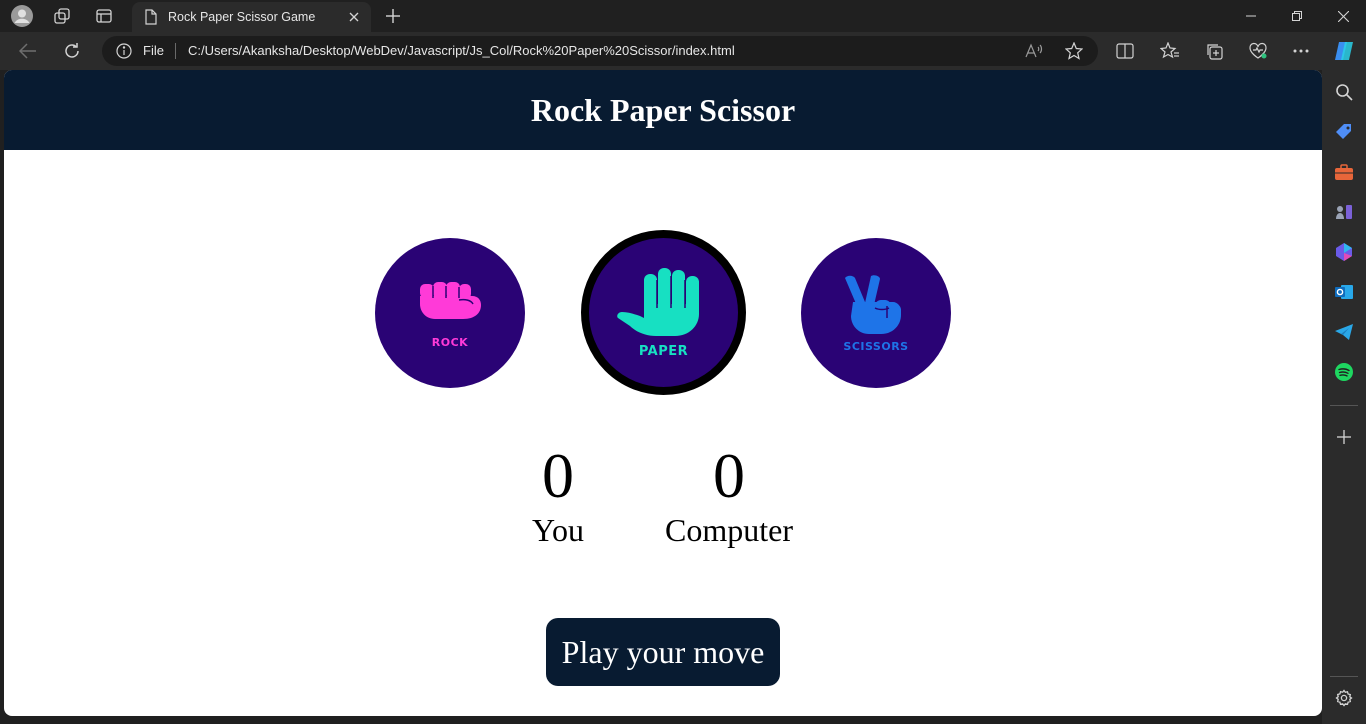  I want to click on page-file-icon, so click(151, 19).